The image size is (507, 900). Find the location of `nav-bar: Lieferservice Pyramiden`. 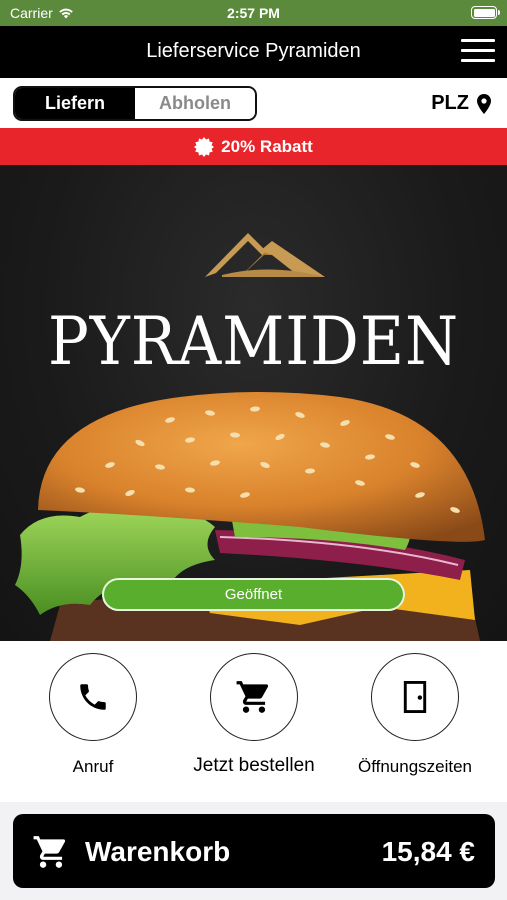

nav-bar: Lieferservice Pyramiden is located at coordinates (253, 52).